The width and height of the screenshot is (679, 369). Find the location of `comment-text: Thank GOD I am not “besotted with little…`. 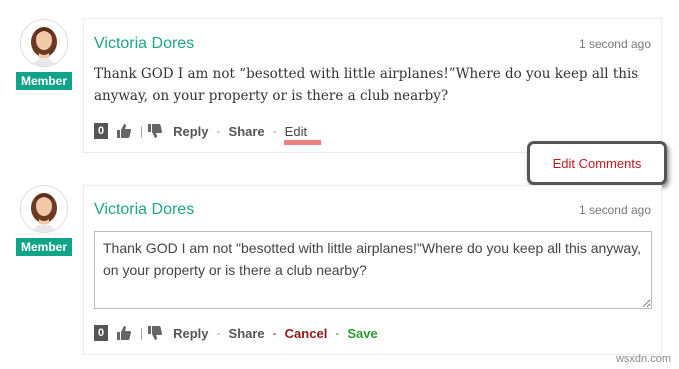

comment-text: Thank GOD I am not “besotted with little… is located at coordinates (366, 85).